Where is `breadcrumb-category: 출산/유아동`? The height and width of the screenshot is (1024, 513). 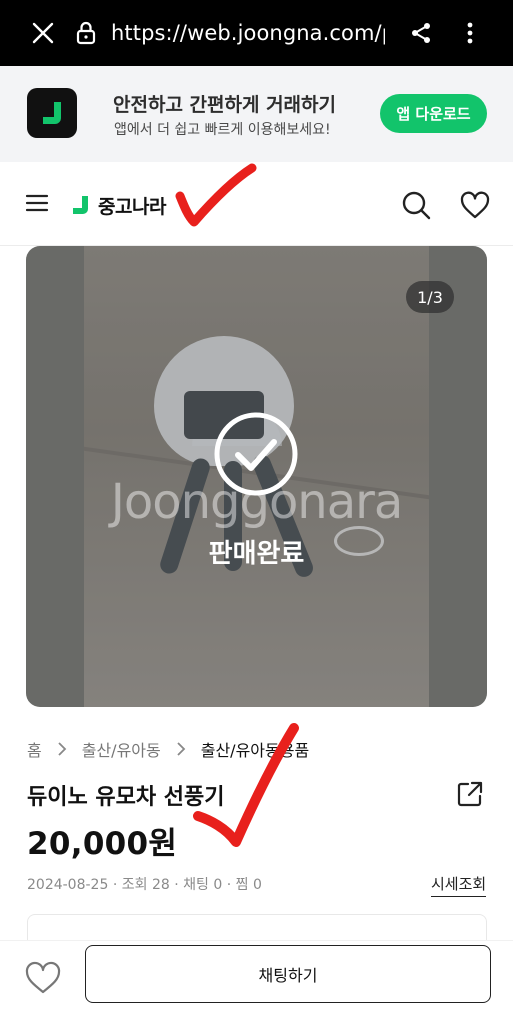 breadcrumb-category: 출산/유아동 is located at coordinates (121, 749).